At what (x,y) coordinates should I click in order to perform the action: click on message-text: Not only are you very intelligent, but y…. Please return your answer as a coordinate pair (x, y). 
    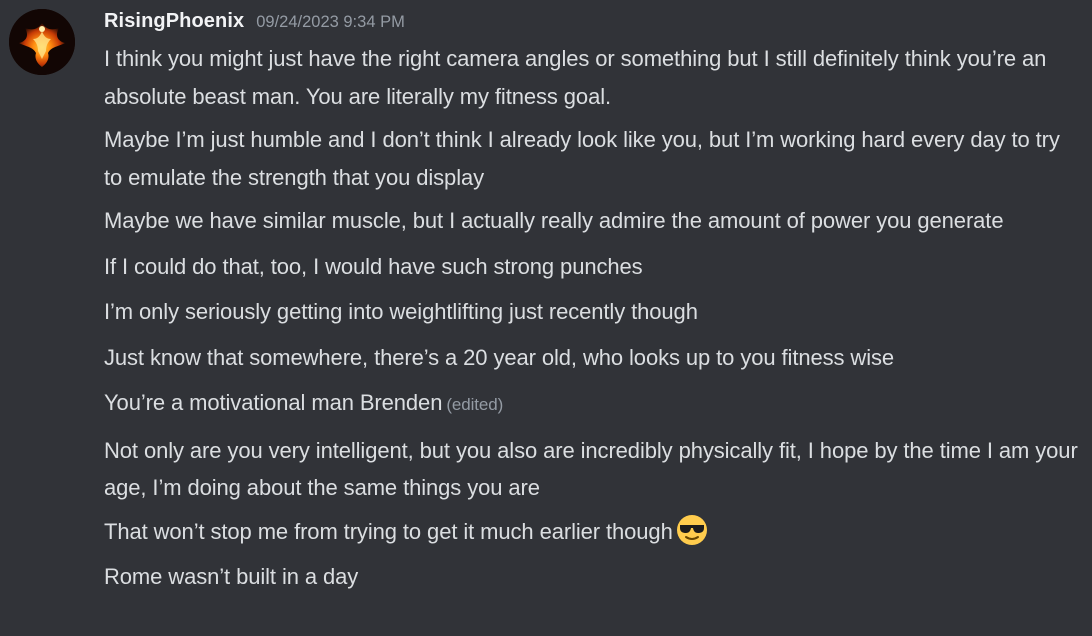
    Looking at the image, I should click on (591, 469).